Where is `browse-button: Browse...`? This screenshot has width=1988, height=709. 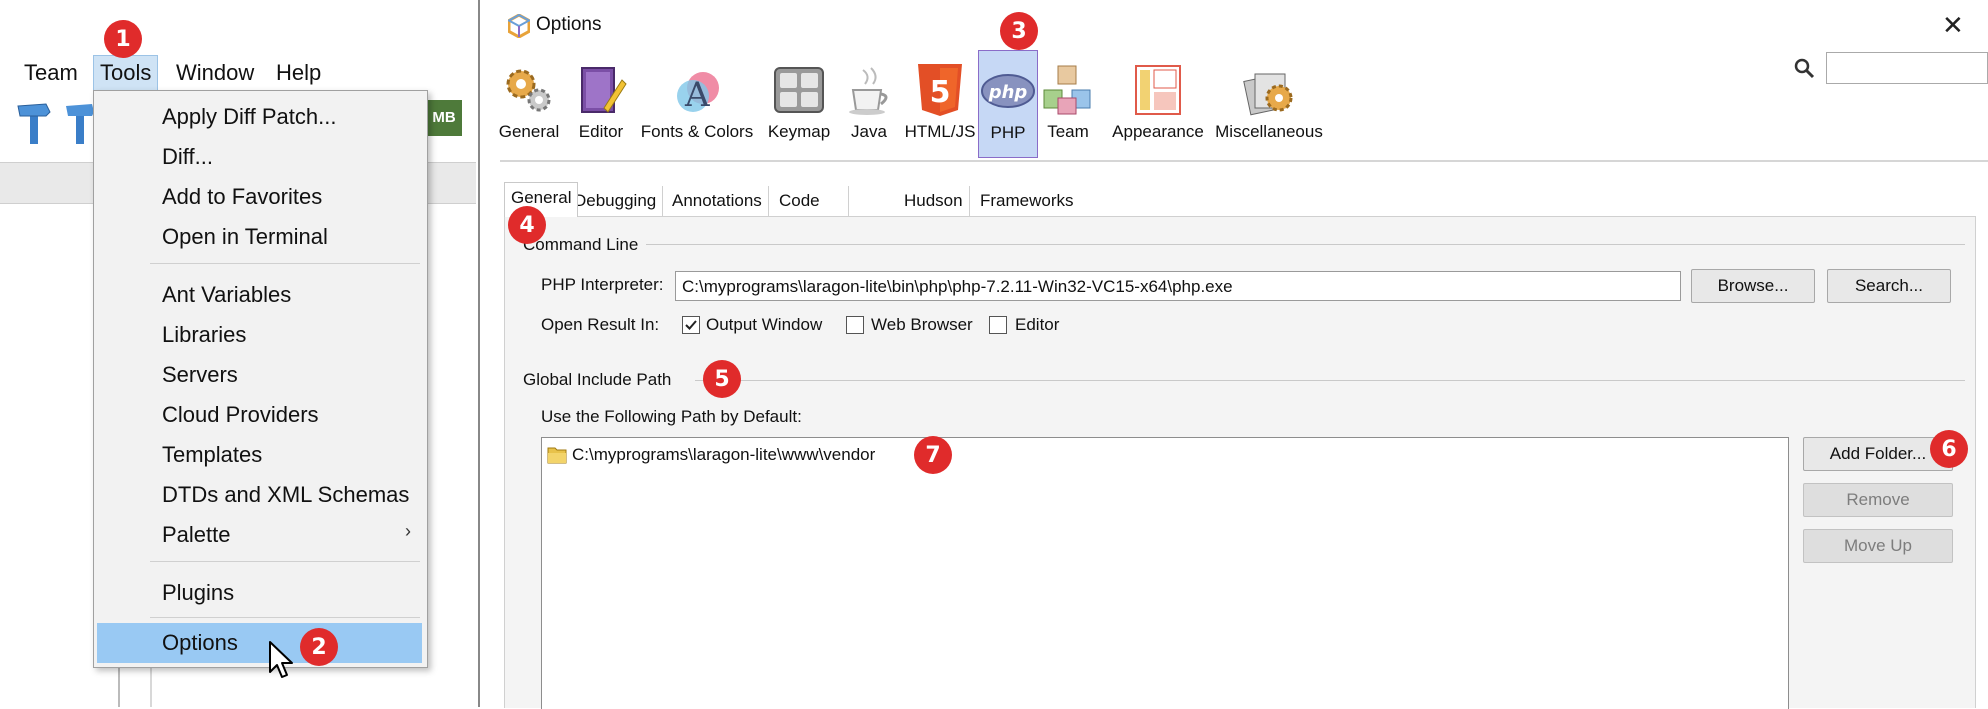
browse-button: Browse... is located at coordinates (1753, 286).